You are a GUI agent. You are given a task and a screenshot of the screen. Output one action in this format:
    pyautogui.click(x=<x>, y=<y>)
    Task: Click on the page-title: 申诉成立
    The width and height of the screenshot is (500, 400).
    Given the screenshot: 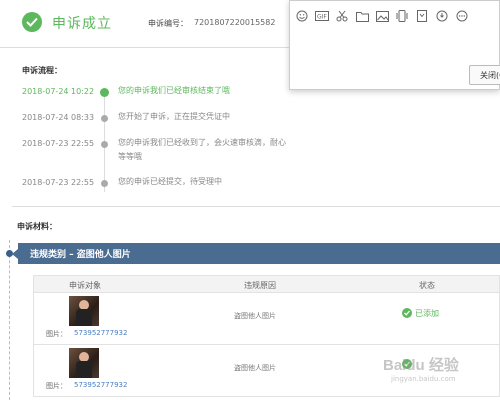 What is the action you would take?
    pyautogui.click(x=82, y=24)
    